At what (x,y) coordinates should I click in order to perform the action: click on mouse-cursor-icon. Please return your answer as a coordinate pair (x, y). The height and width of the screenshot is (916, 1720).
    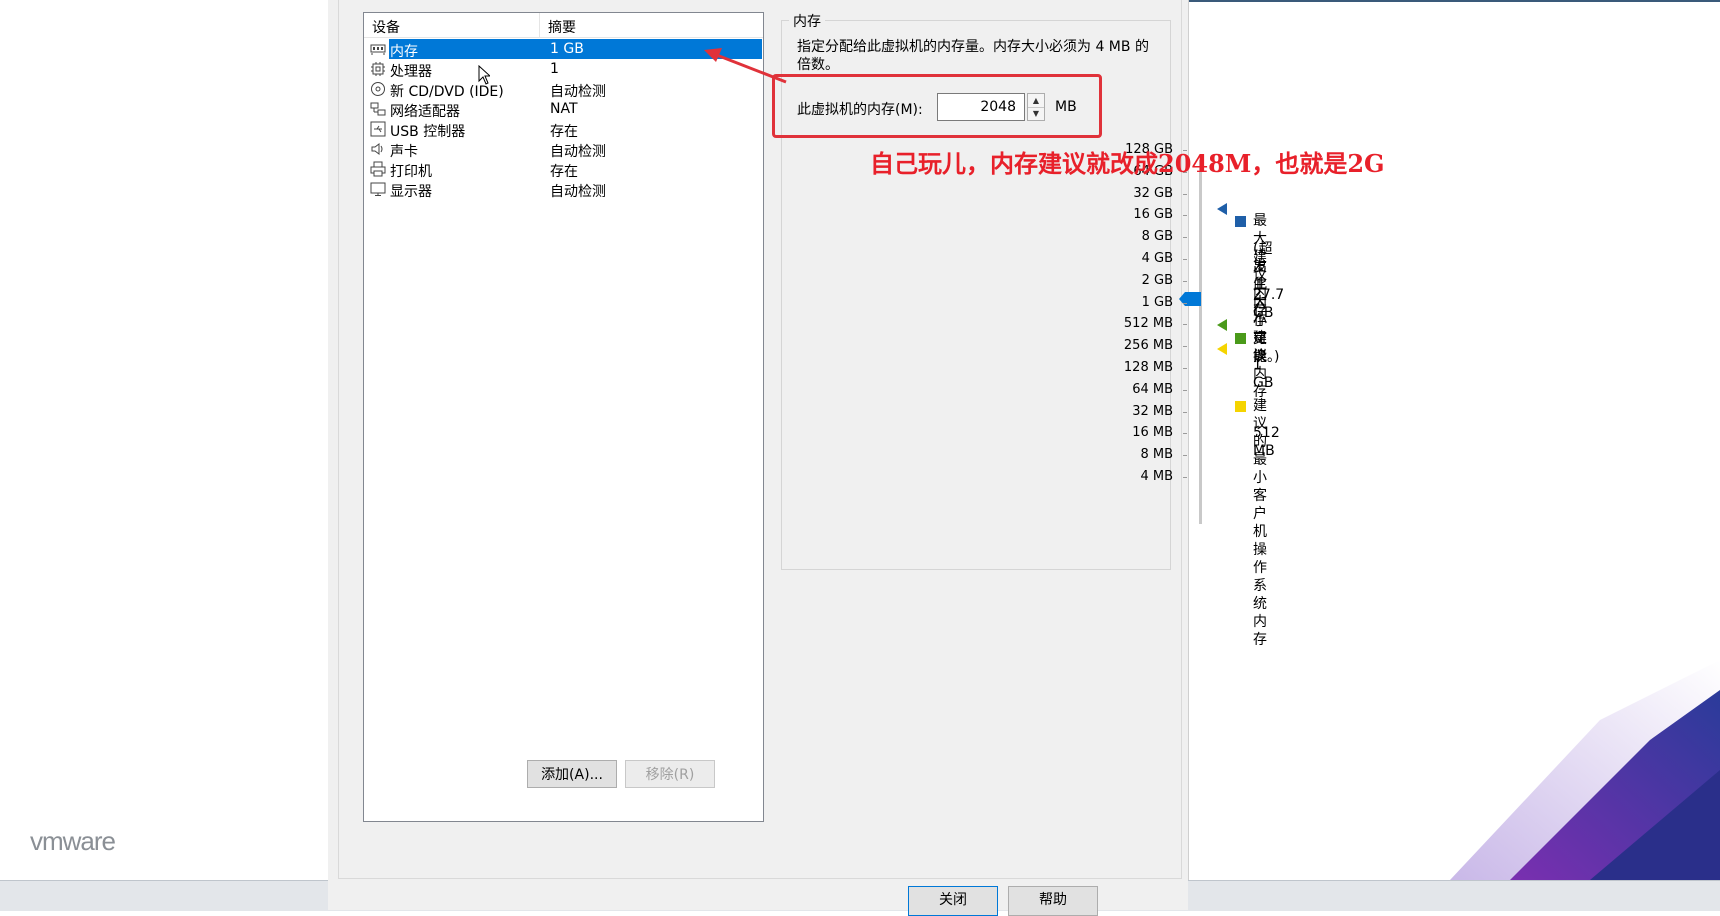
    Looking at the image, I should click on (484, 75).